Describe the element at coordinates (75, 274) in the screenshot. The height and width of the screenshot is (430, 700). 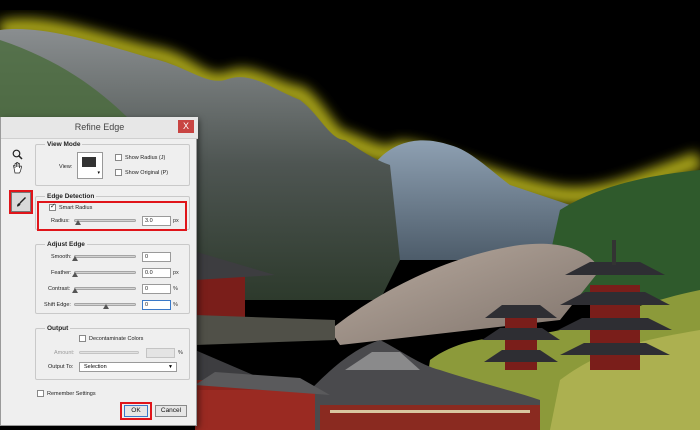
I see `feather-slider-thumb` at that location.